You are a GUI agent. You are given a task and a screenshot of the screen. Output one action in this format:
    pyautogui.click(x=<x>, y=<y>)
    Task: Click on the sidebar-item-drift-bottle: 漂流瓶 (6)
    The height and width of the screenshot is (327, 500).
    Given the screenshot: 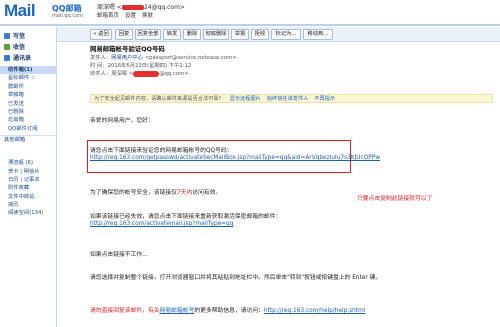 What is the action you would take?
    pyautogui.click(x=28, y=163)
    